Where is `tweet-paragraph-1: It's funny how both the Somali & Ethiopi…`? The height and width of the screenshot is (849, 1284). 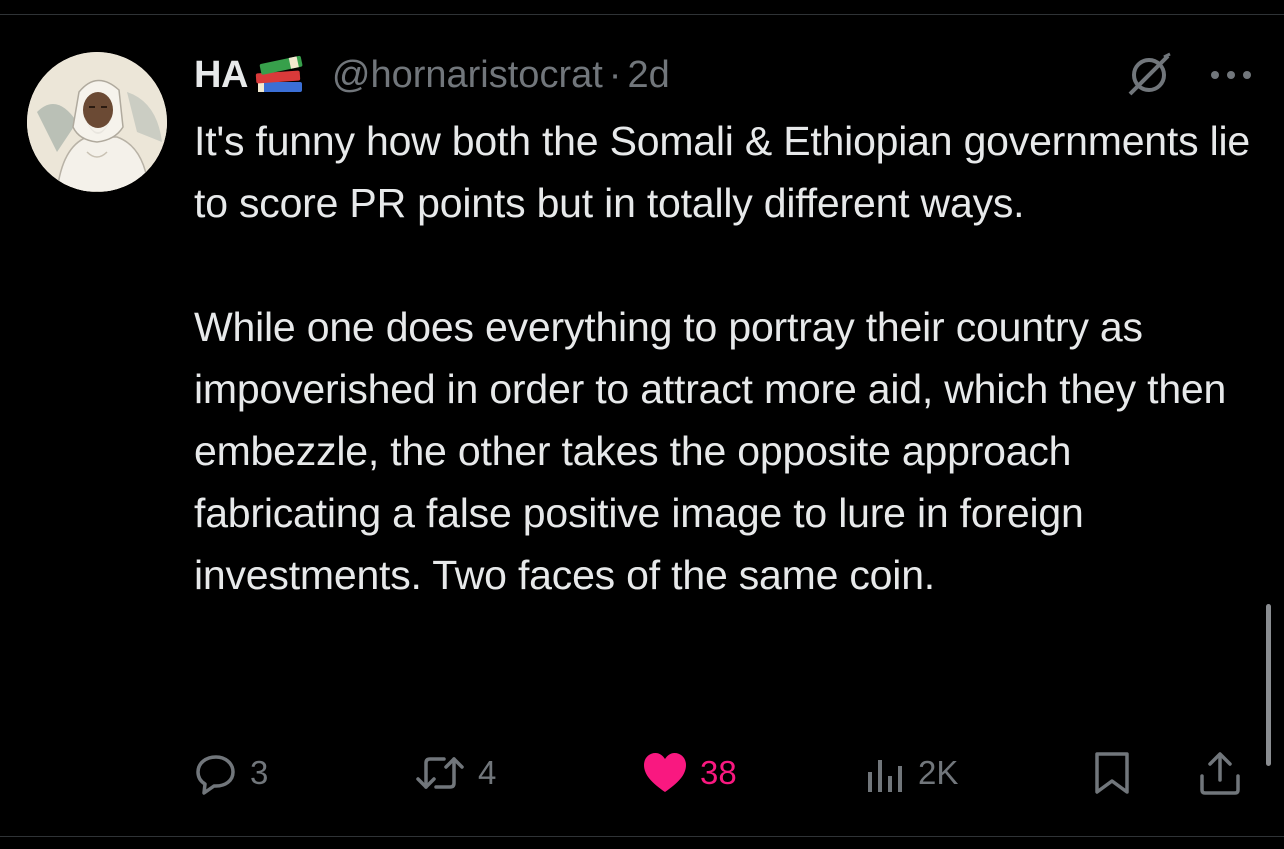 tweet-paragraph-1: It's funny how both the Somali & Ethiopi… is located at coordinates (722, 172).